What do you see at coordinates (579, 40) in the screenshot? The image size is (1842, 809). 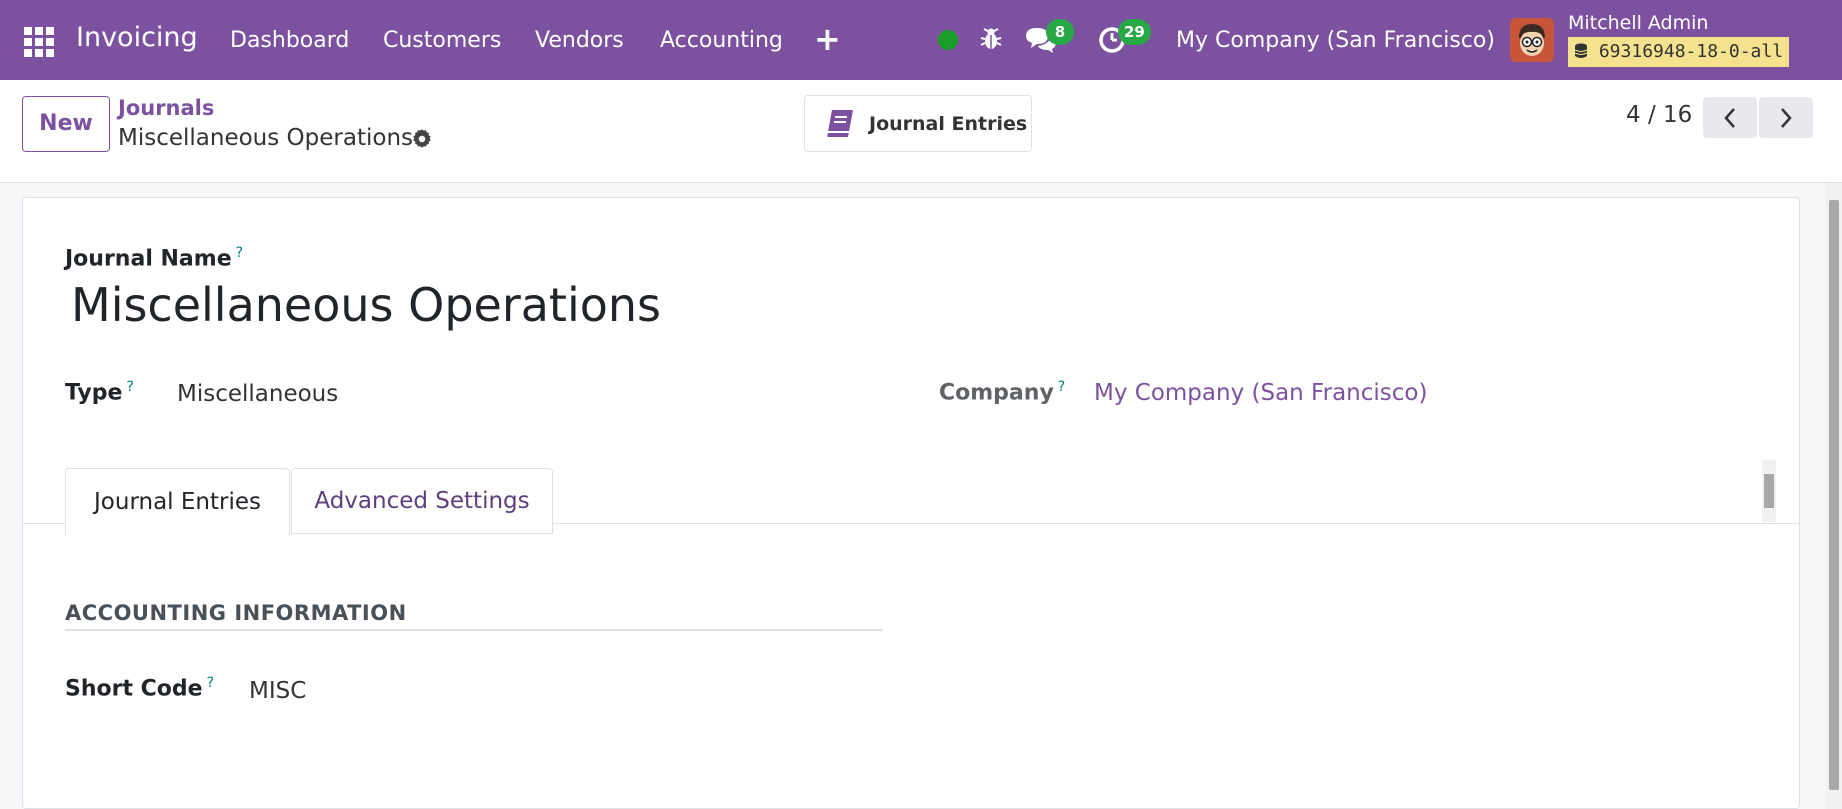 I see `menu-vendors: Vendors` at bounding box center [579, 40].